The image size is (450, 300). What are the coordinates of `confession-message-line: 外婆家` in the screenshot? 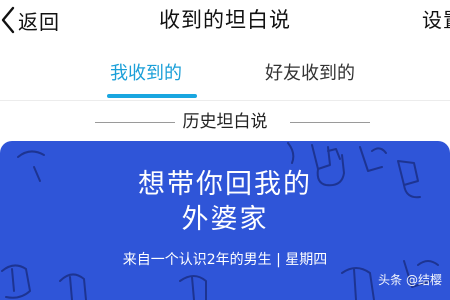 It's located at (225, 219).